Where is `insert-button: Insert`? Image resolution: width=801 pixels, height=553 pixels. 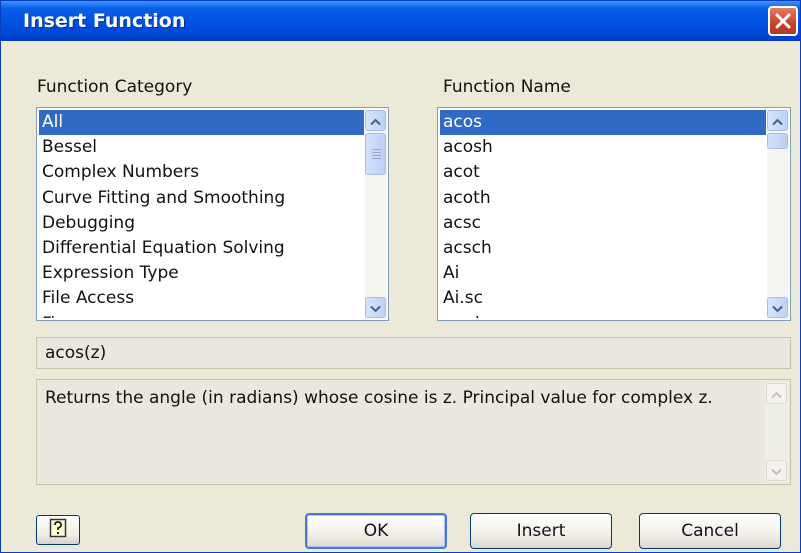 insert-button: Insert is located at coordinates (541, 531).